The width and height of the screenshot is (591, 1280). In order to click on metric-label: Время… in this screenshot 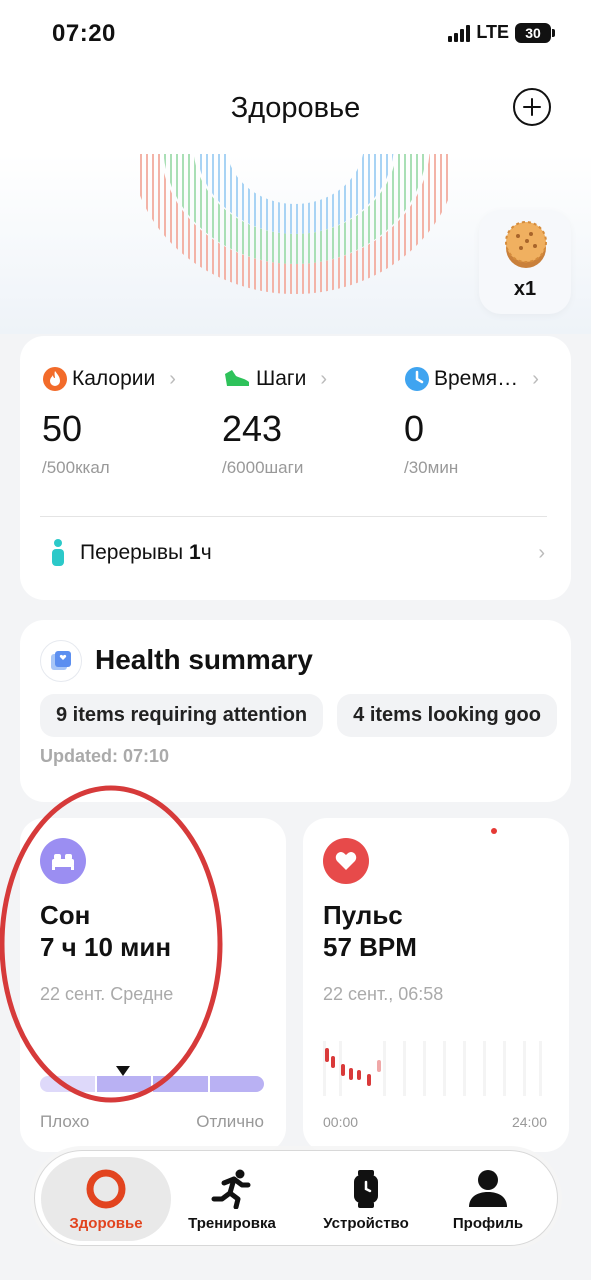, I will do `click(476, 378)`.